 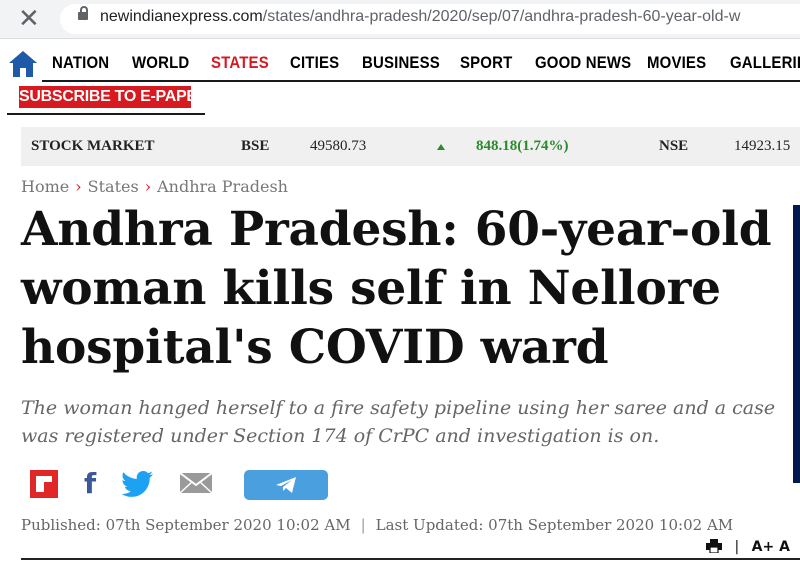 What do you see at coordinates (762, 146) in the screenshot?
I see `nse-value: 14923.15` at bounding box center [762, 146].